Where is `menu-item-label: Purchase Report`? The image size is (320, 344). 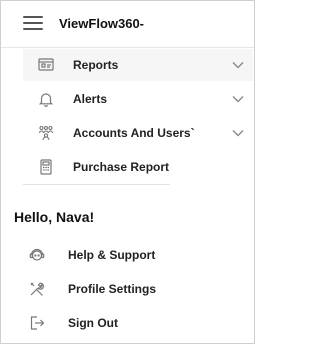 menu-item-label: Purchase Report is located at coordinates (121, 167).